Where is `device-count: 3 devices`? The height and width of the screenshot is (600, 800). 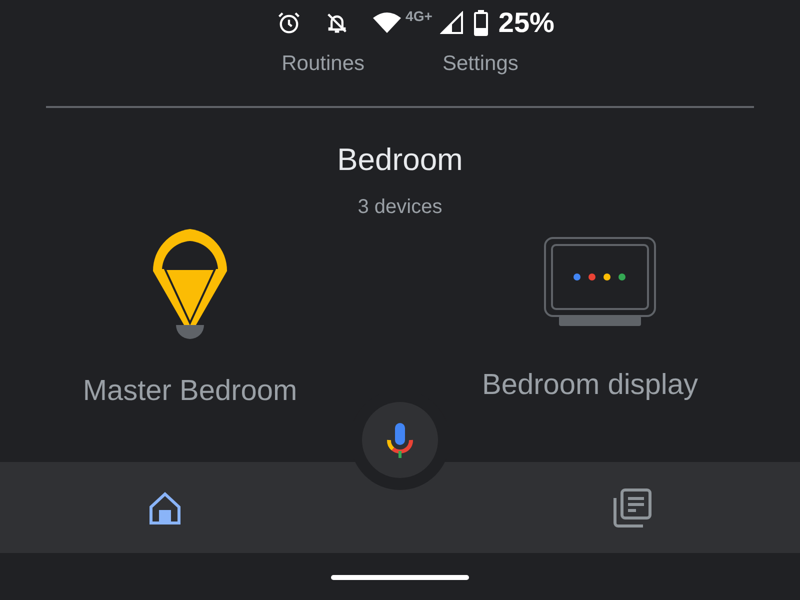 device-count: 3 devices is located at coordinates (400, 207).